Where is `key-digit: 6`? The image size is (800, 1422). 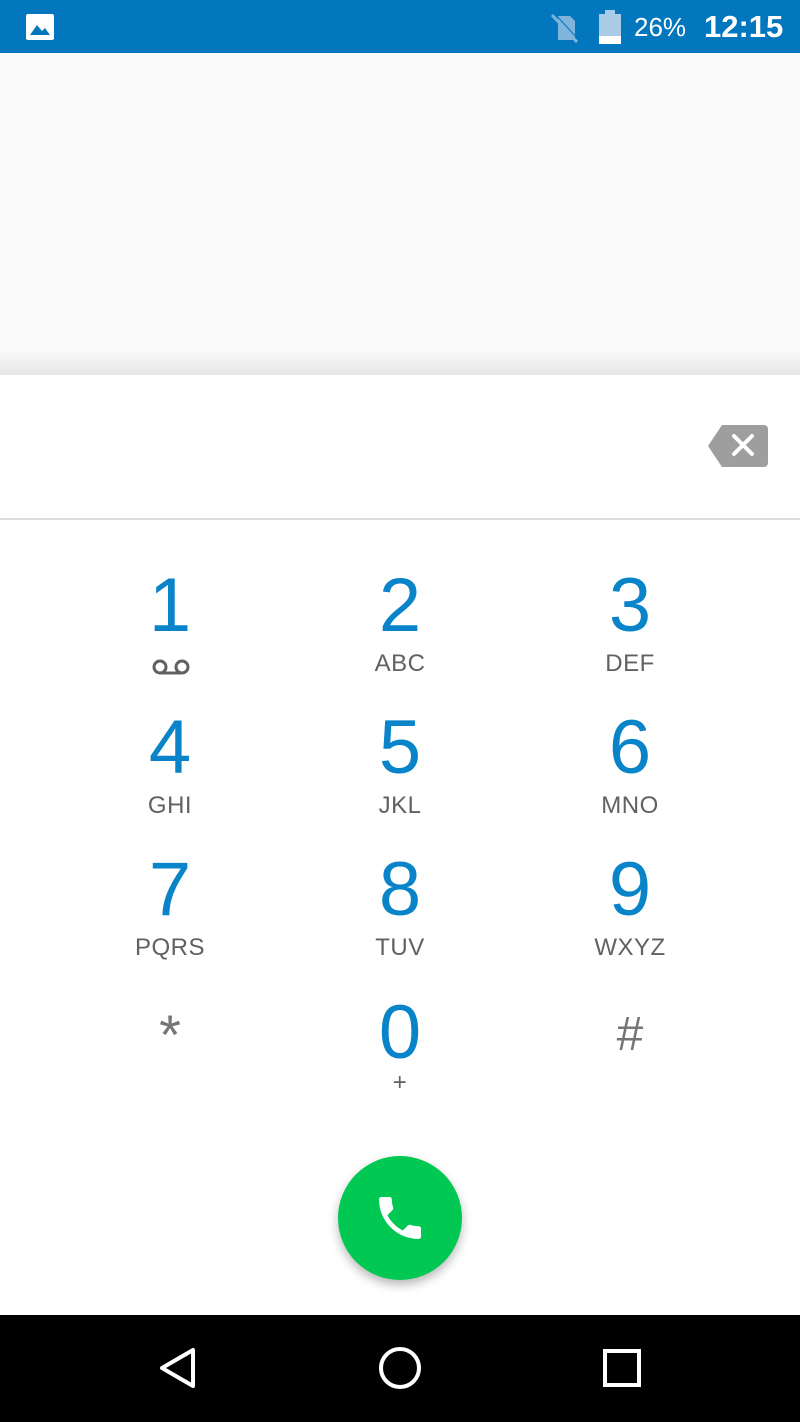
key-digit: 6 is located at coordinates (630, 747).